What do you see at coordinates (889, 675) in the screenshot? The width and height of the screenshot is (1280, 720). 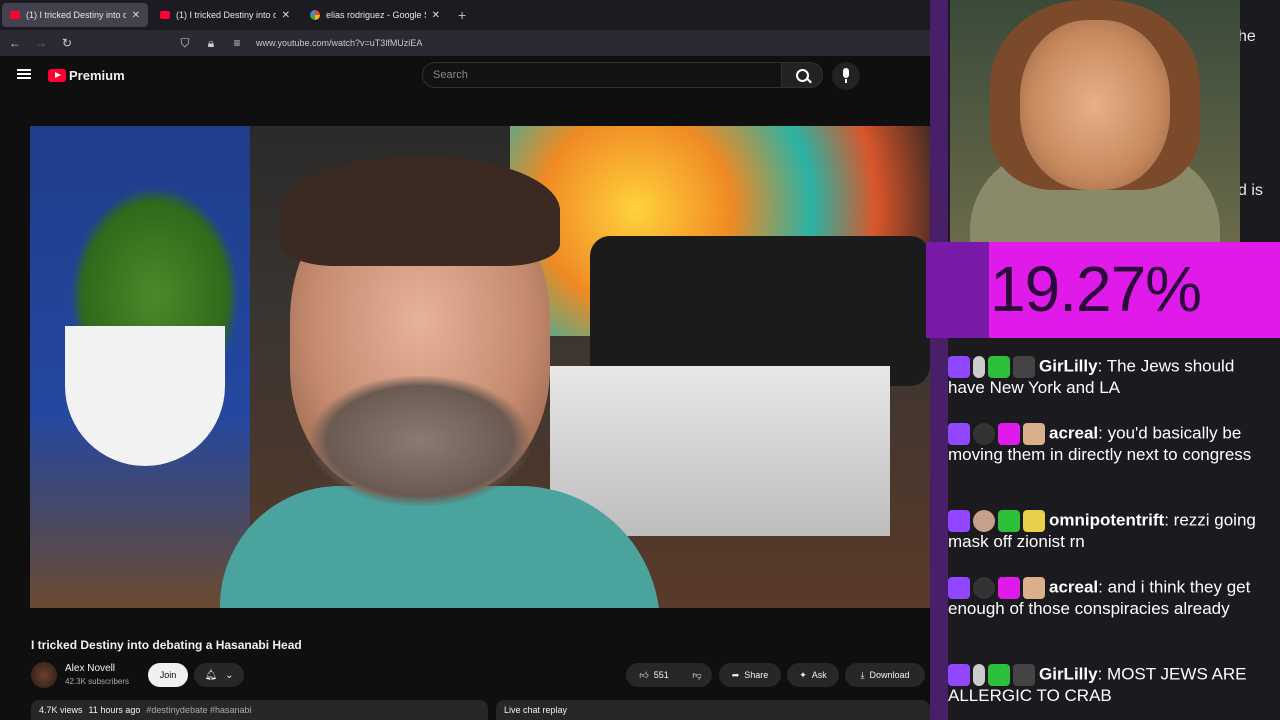 I see `download-label: Download` at bounding box center [889, 675].